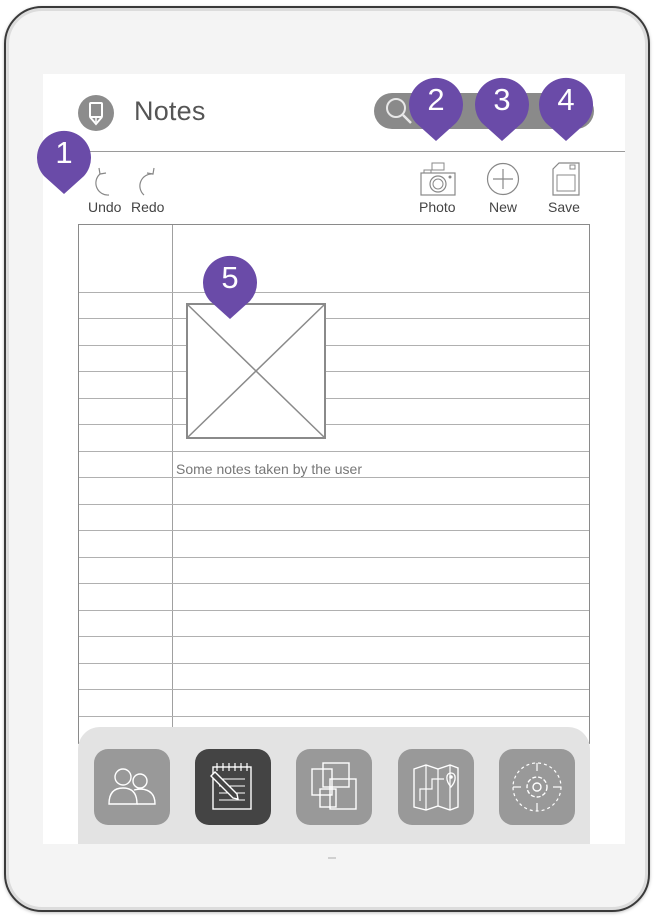 The image size is (654, 917). I want to click on save-button, so click(566, 181).